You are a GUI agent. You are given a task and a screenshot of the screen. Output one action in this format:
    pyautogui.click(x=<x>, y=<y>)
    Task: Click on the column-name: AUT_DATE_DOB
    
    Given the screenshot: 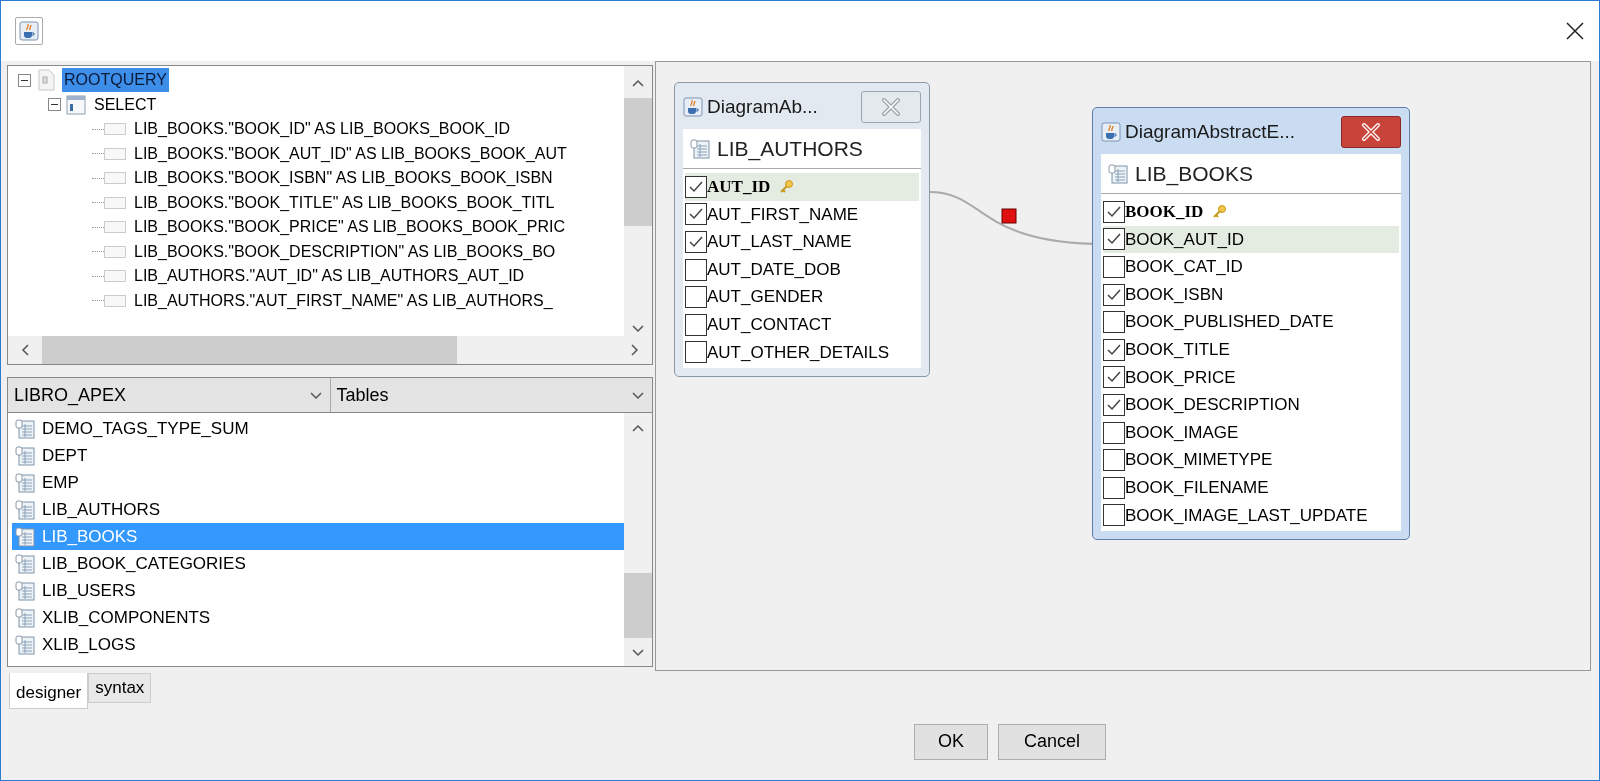 What is the action you would take?
    pyautogui.click(x=774, y=269)
    